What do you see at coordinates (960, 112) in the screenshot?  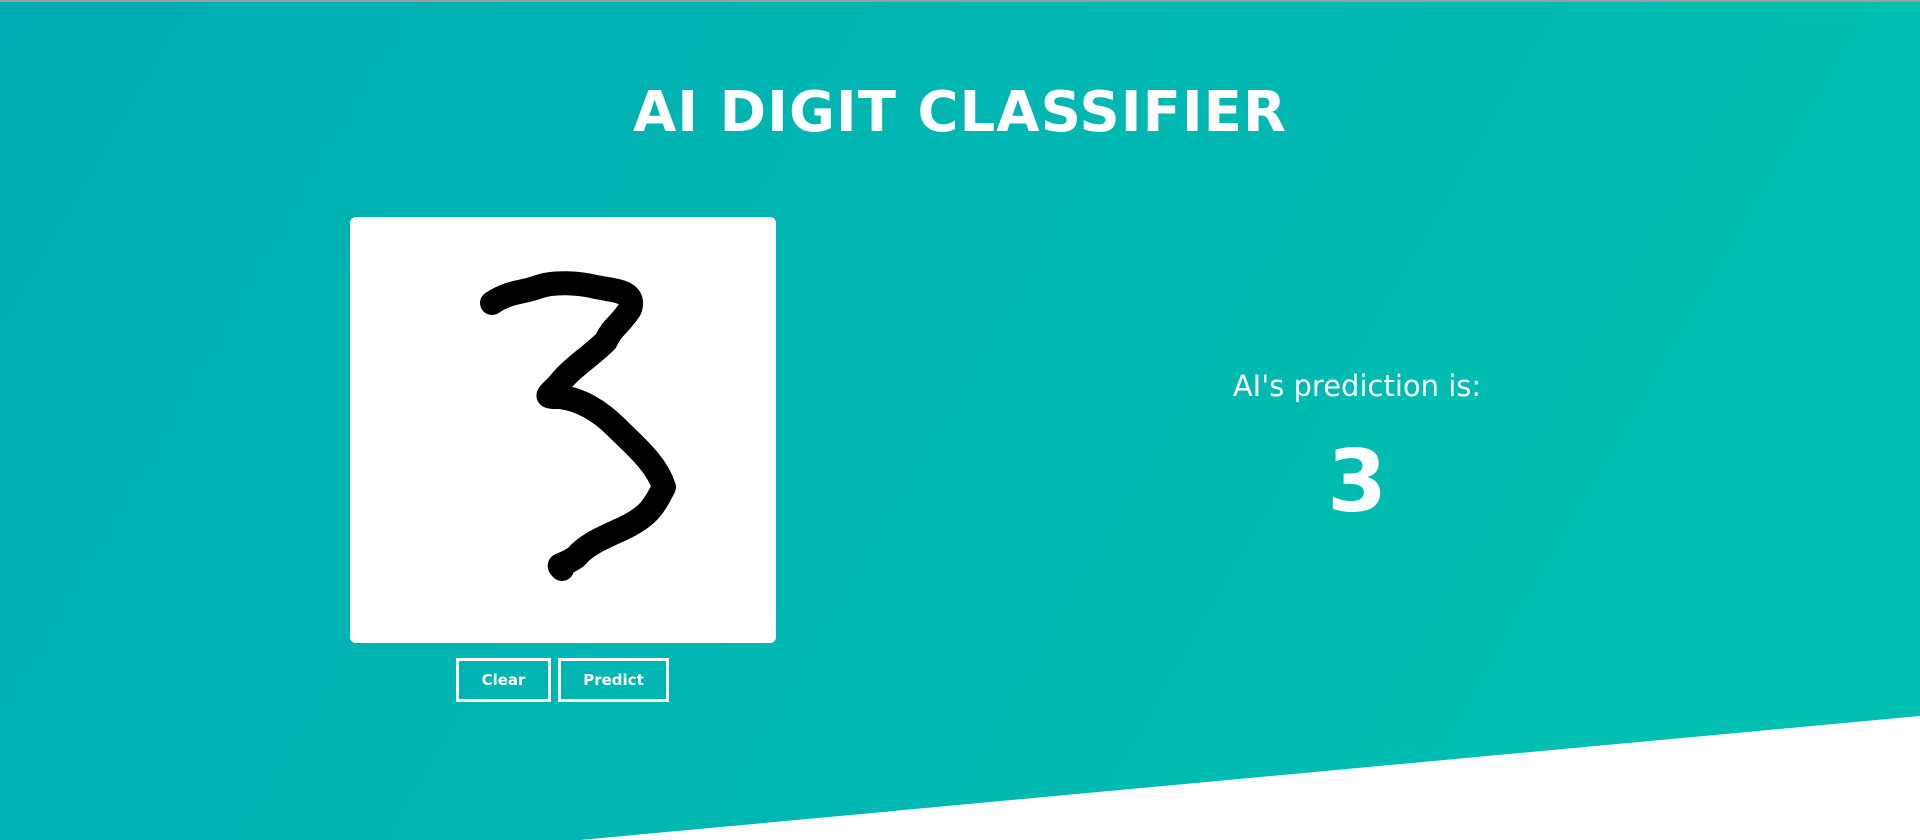 I see `page-title: AI DIGIT CLASSIFIER` at bounding box center [960, 112].